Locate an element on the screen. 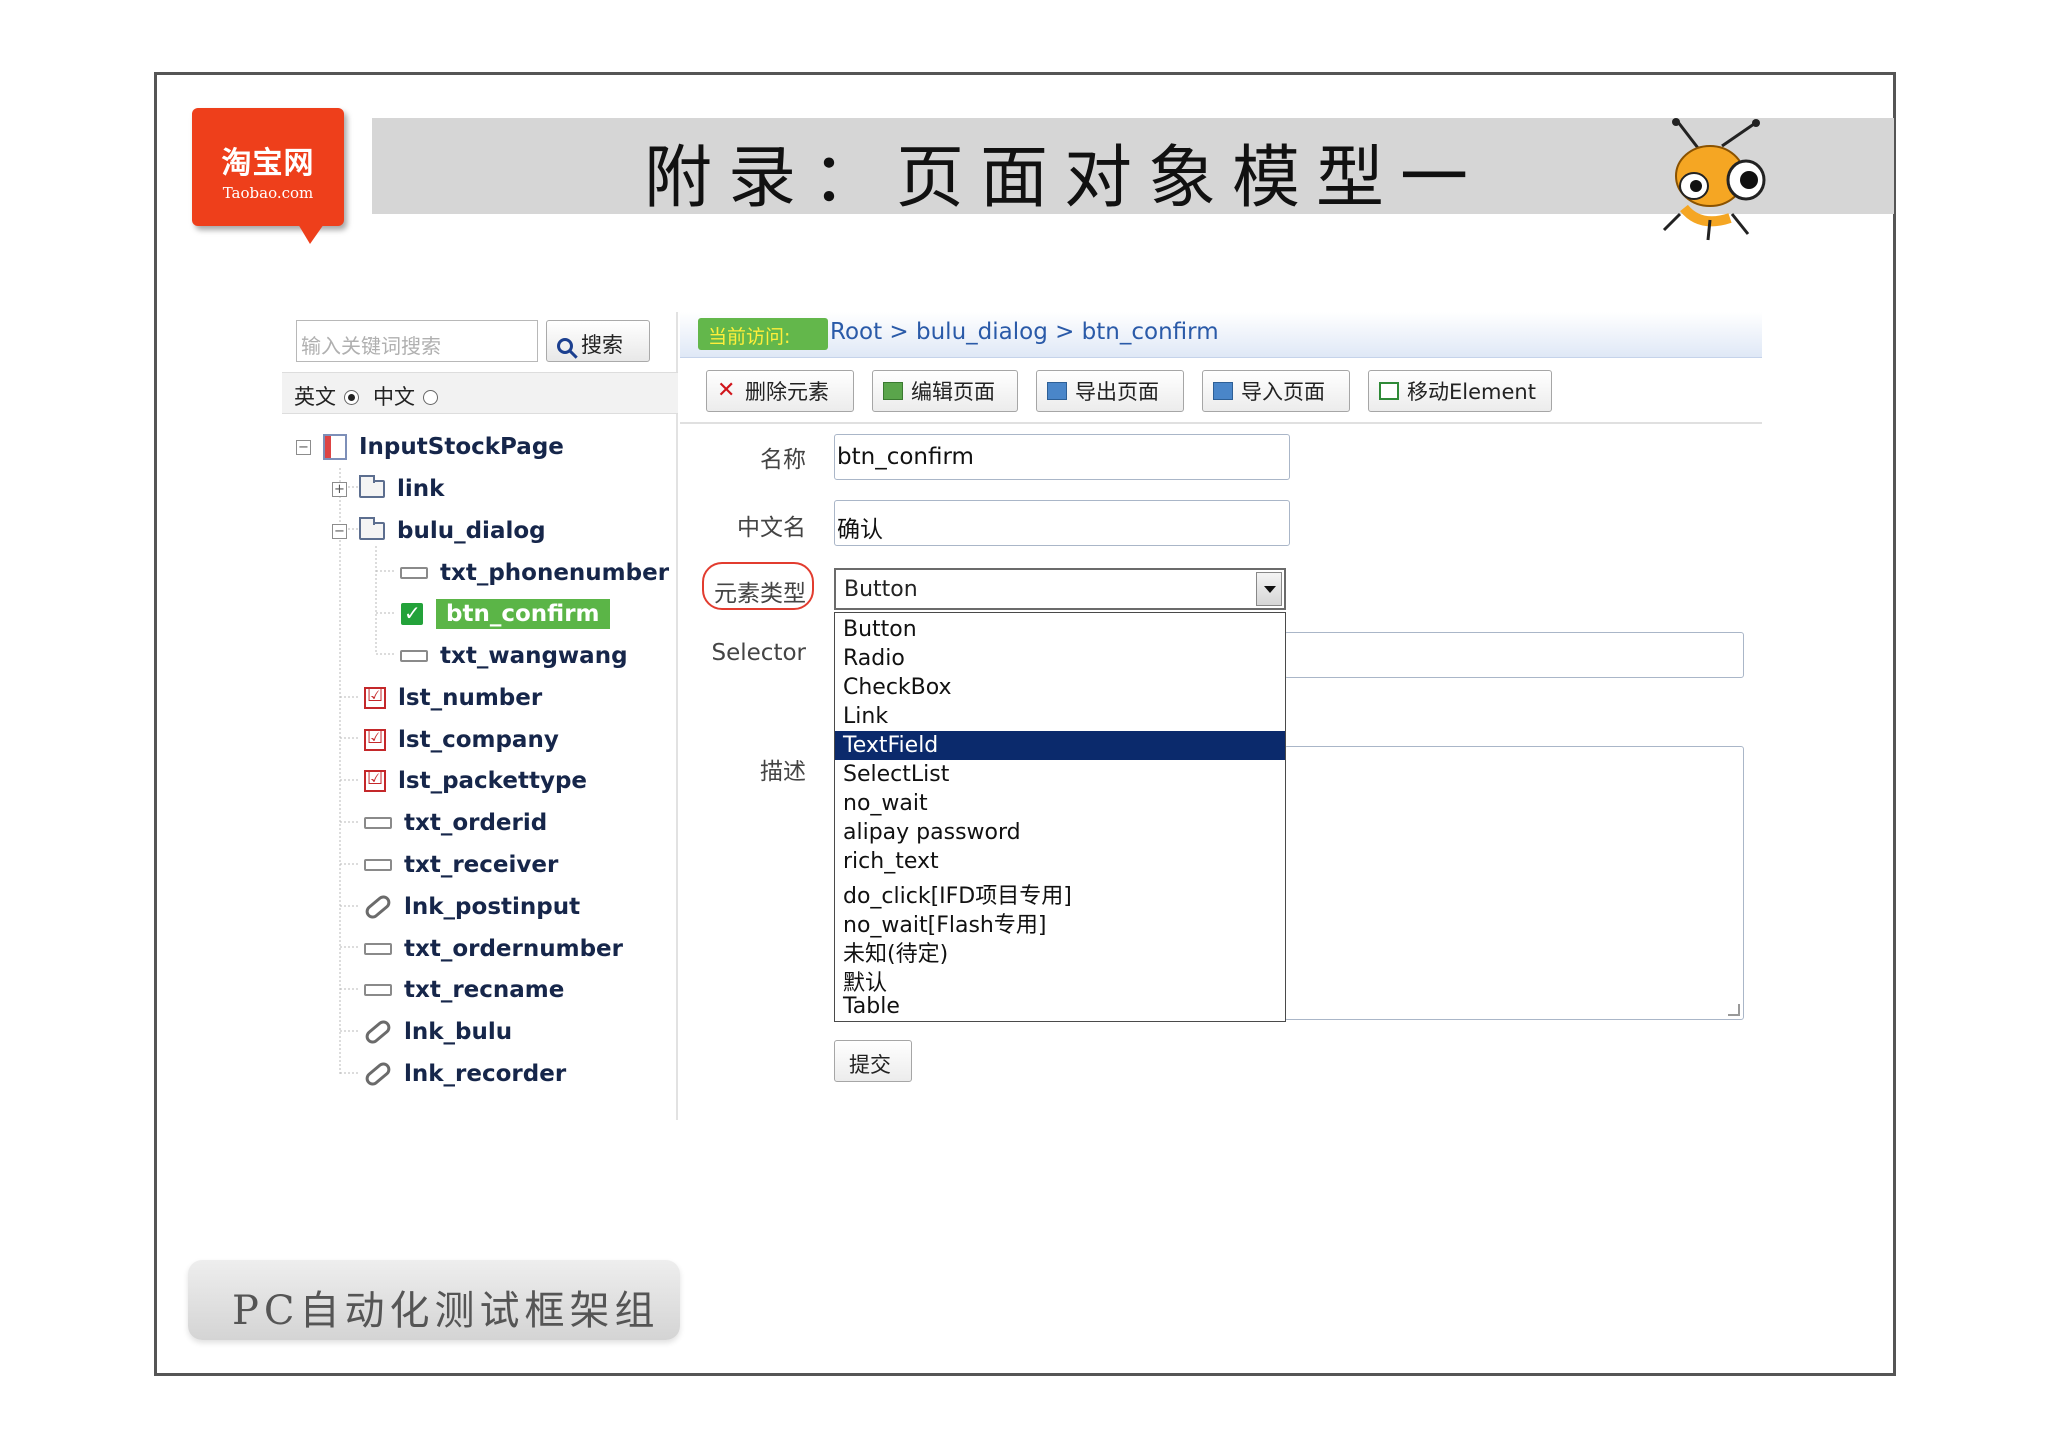 This screenshot has width=2048, height=1448. move-element-label: 移动Element is located at coordinates (1471, 392).